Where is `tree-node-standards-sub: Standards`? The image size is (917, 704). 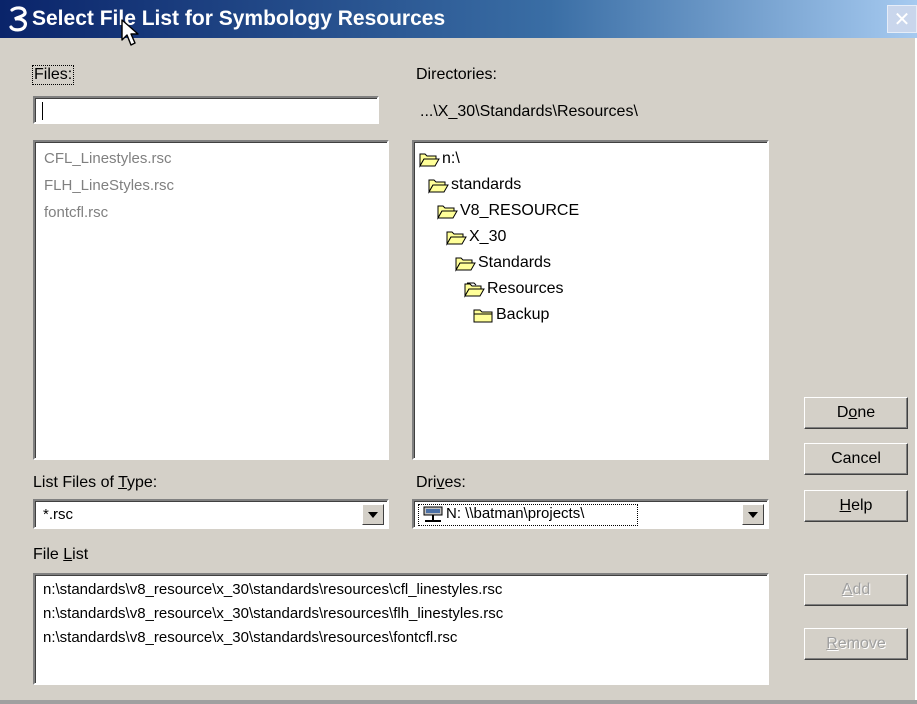
tree-node-standards-sub: Standards is located at coordinates (503, 263).